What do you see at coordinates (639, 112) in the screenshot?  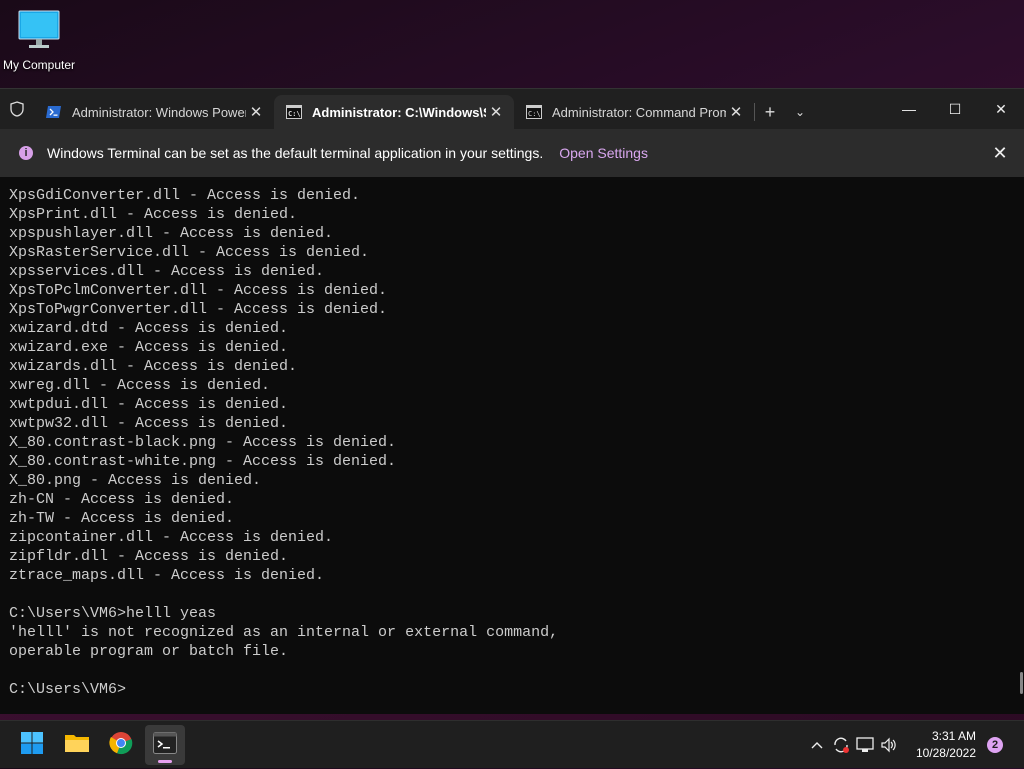 I see `tab-title: Administrator: Command Prompt` at bounding box center [639, 112].